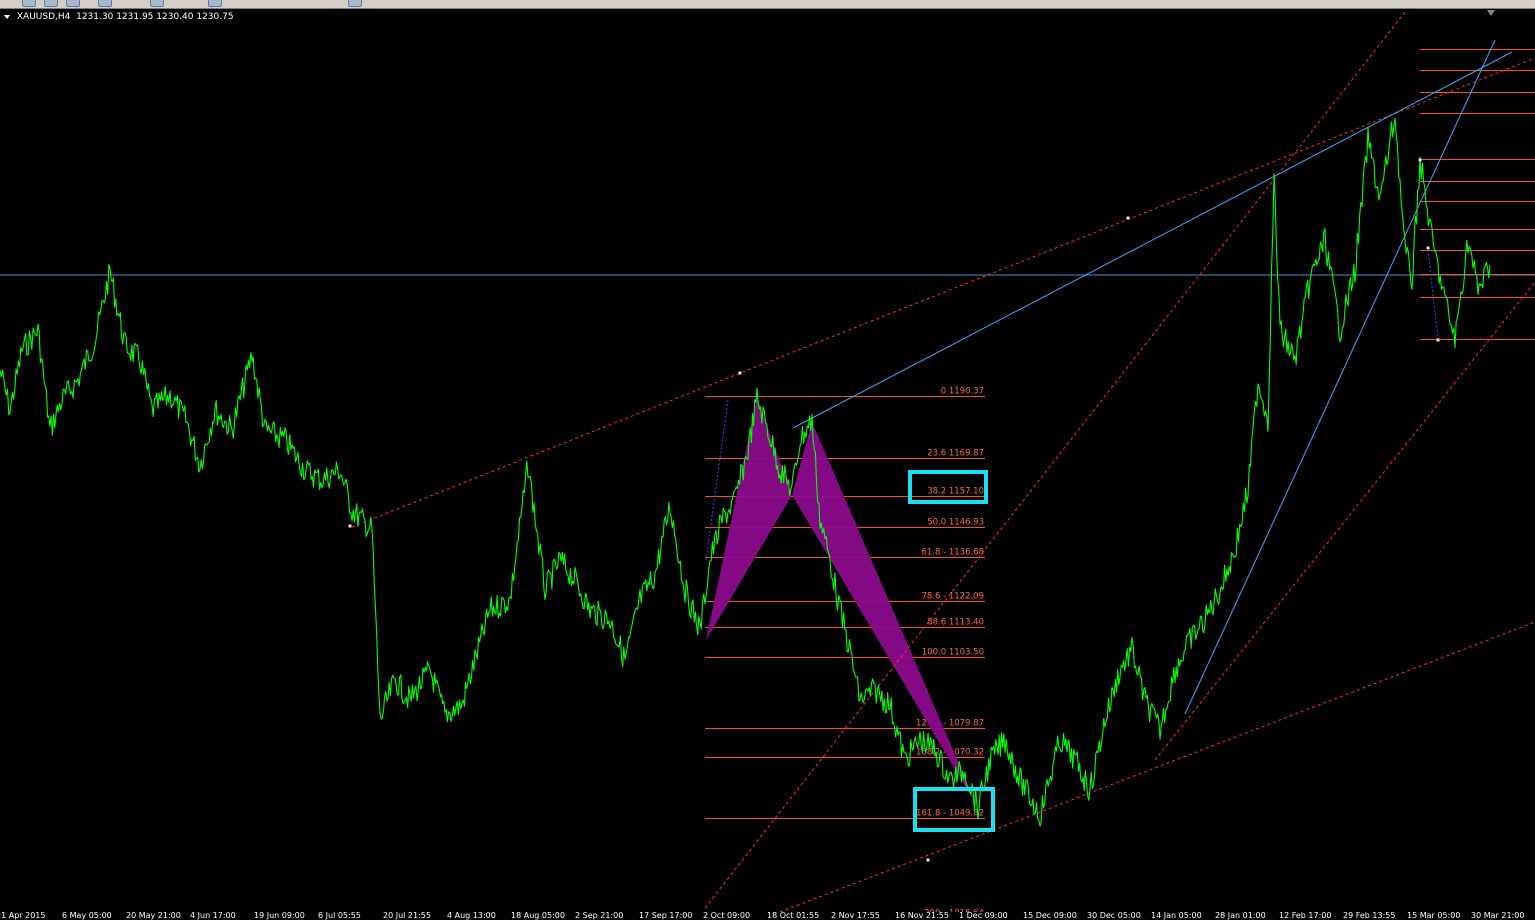  I want to click on ohlc-values: 1231.30 1231.95 1230.40 1230.75, so click(155, 17).